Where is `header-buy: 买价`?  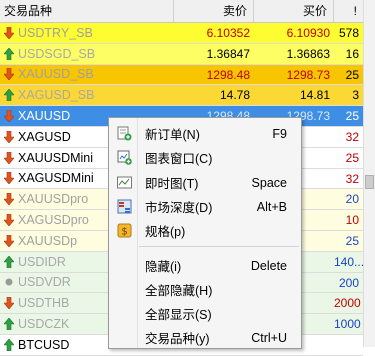 header-buy: 买价 is located at coordinates (294, 11).